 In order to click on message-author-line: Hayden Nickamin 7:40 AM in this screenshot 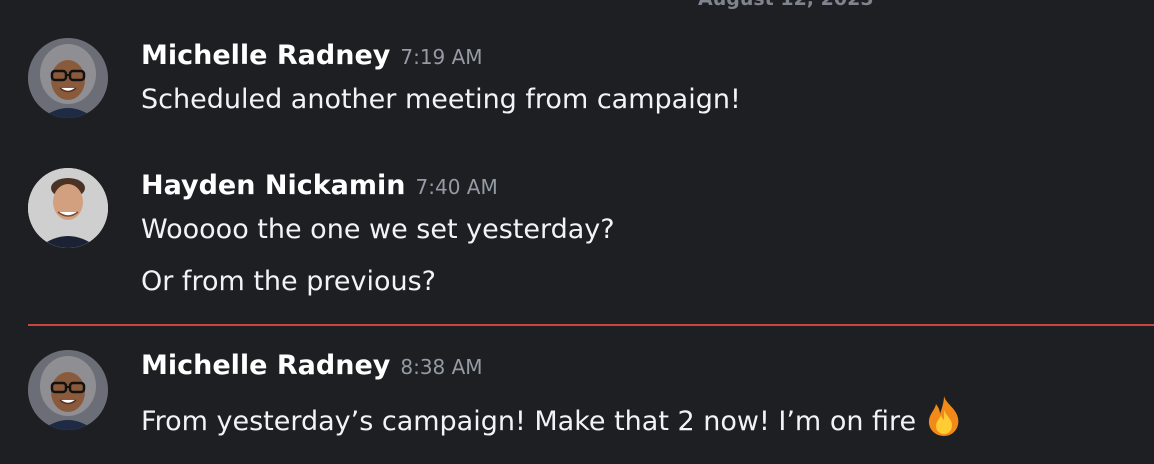, I will do `click(319, 185)`.